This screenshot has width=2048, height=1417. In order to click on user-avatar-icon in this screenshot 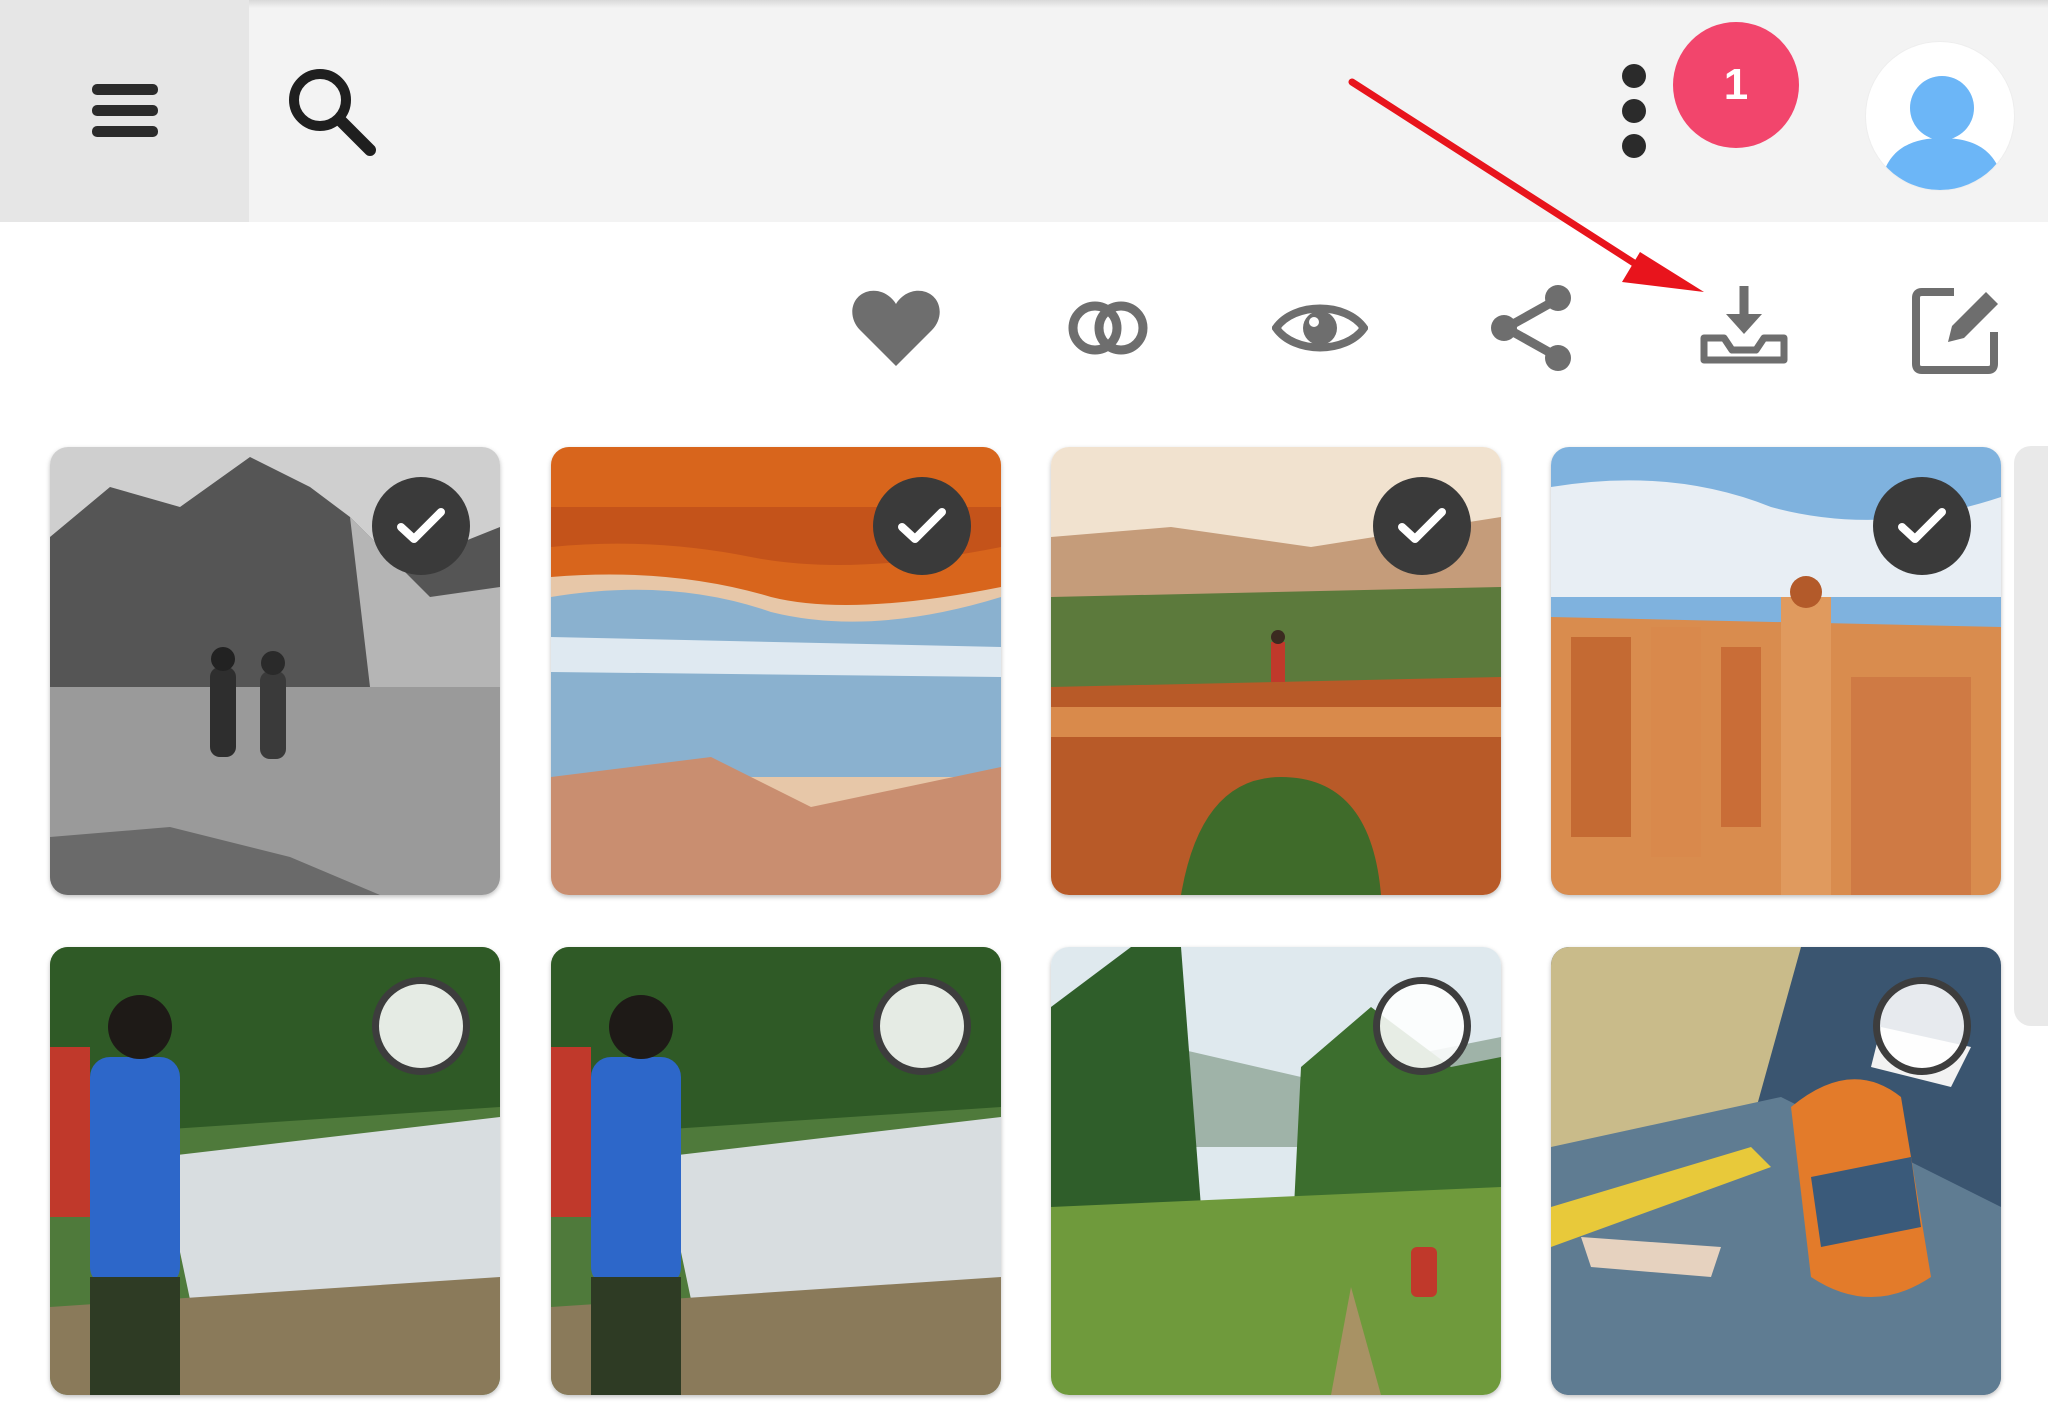, I will do `click(1942, 133)`.